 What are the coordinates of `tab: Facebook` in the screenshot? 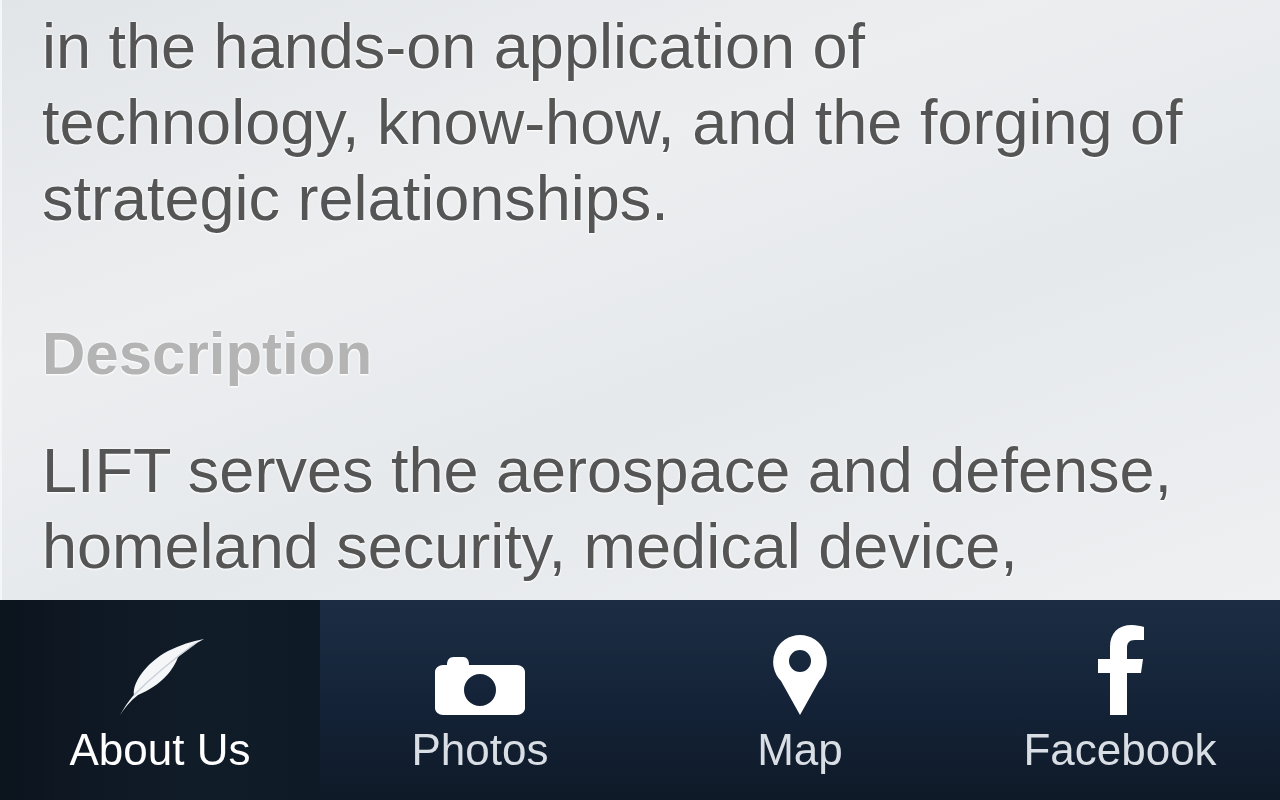 It's located at (1120, 700).